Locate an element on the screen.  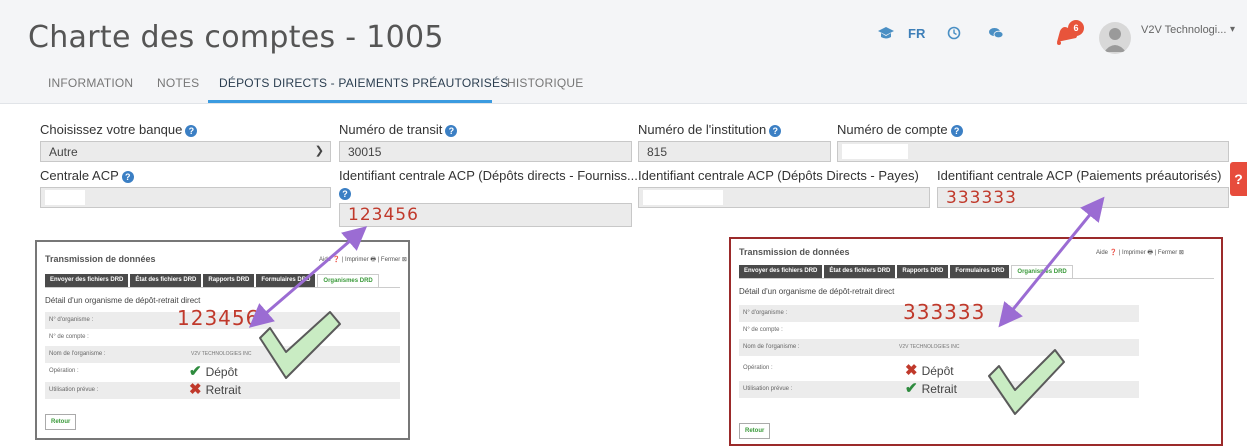
transit-field: 30015 is located at coordinates (485, 151).